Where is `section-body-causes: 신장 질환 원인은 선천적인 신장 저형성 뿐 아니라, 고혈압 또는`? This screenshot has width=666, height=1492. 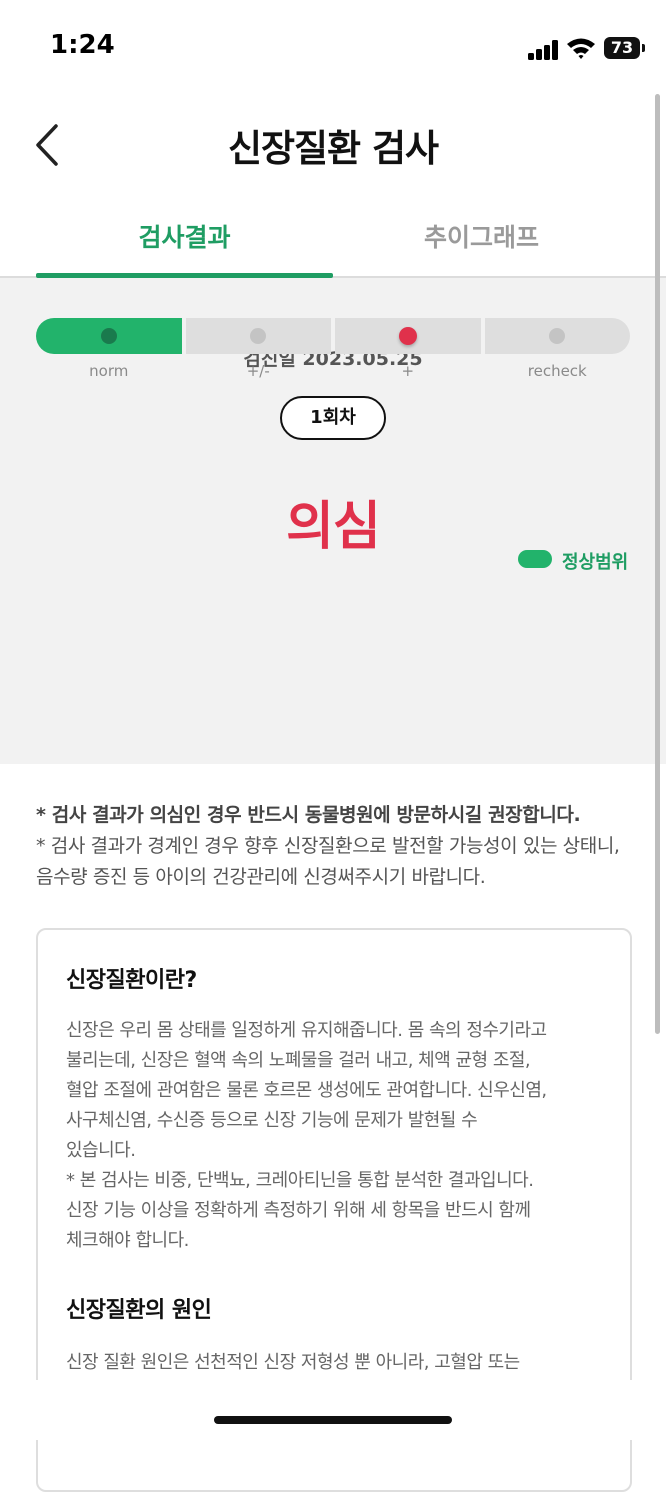
section-body-causes: 신장 질환 원인은 선천적인 신장 저형성 뿐 아니라, 고혈압 또는 is located at coordinates (340, 1363).